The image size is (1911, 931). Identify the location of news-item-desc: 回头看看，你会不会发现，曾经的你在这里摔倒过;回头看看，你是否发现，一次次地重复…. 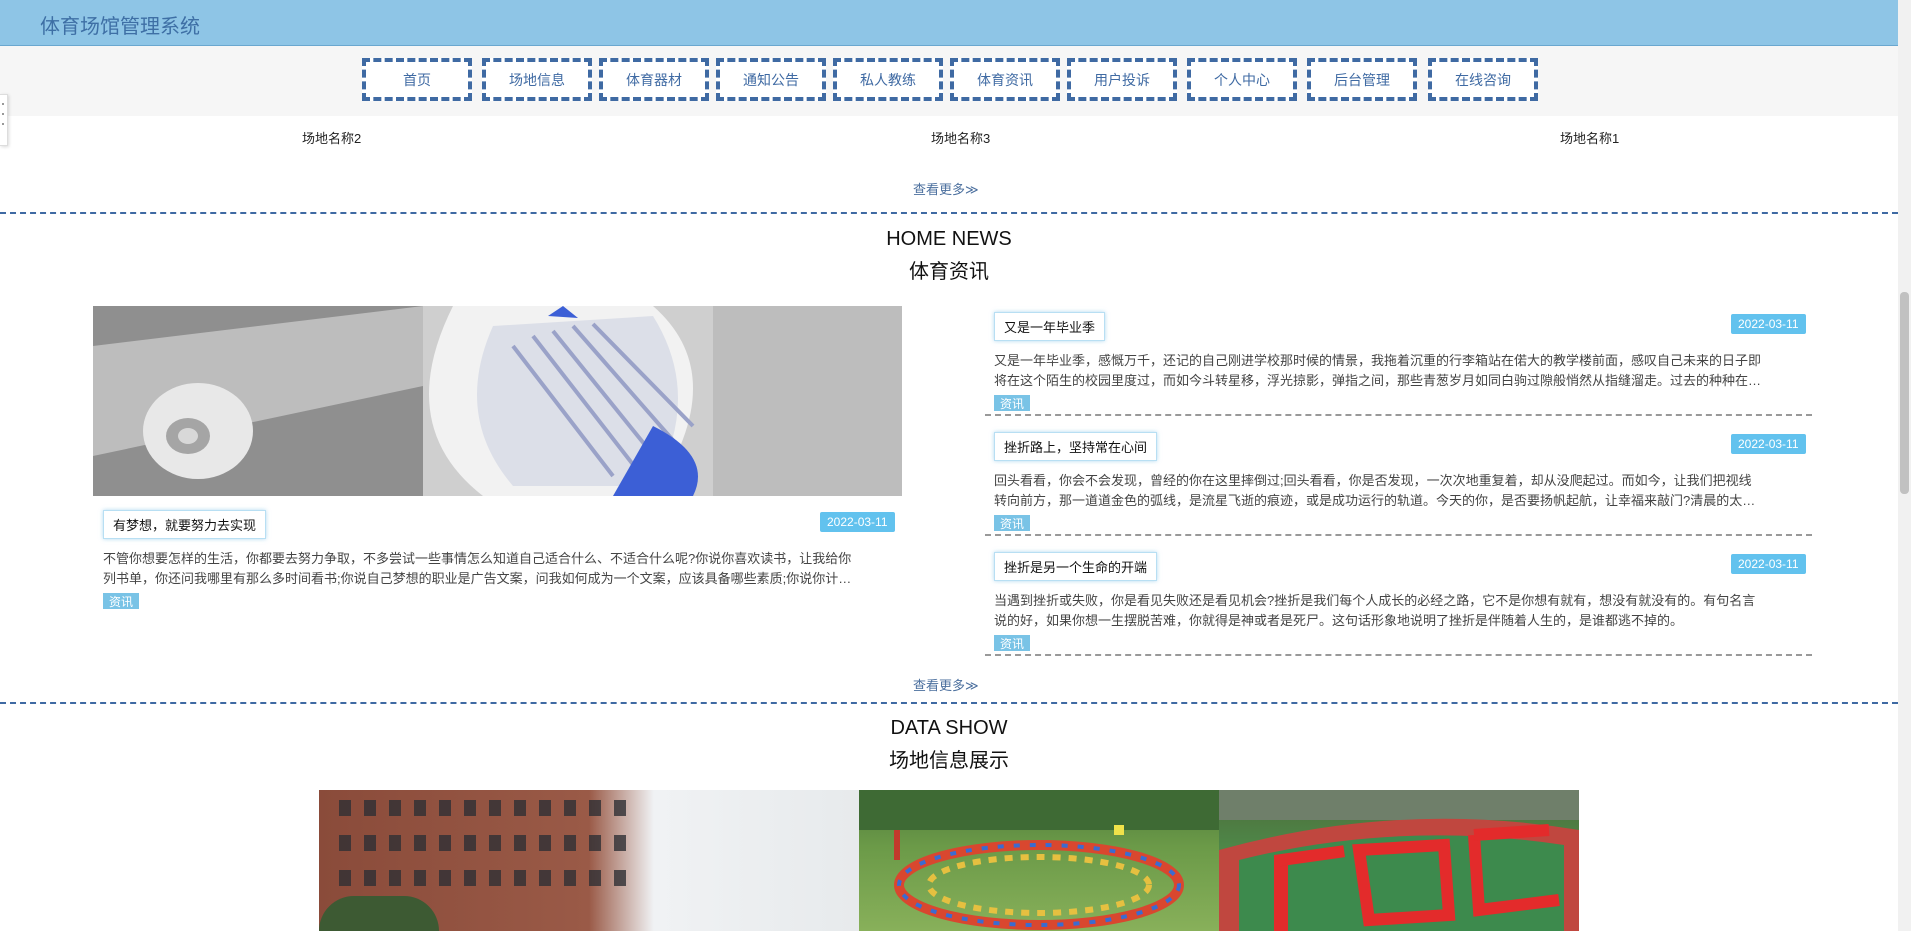
(1404, 491).